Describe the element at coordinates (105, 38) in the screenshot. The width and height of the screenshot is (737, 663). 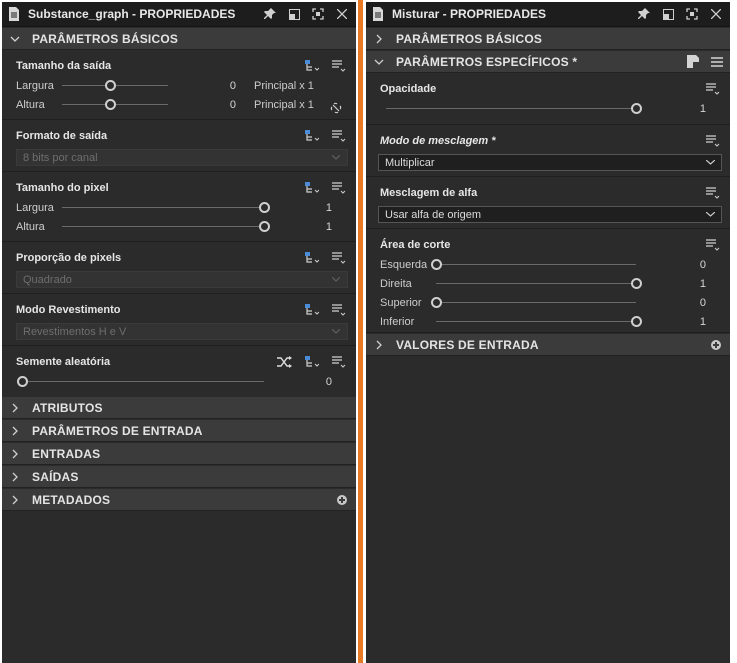
I see `section-label: PARÂMETROS BÁSICOS` at that location.